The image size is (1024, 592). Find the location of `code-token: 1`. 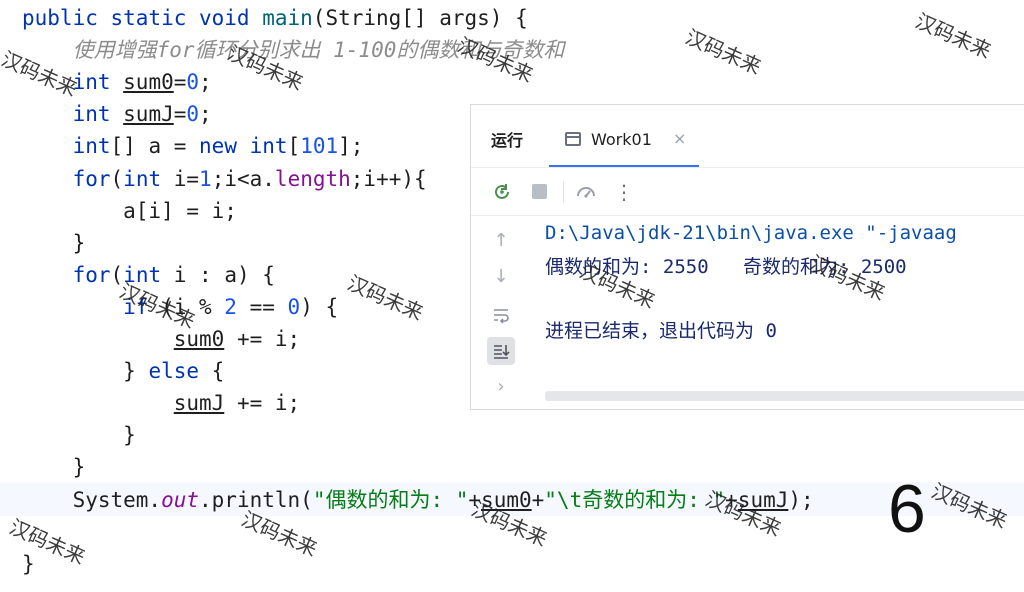

code-token: 1 is located at coordinates (205, 178).